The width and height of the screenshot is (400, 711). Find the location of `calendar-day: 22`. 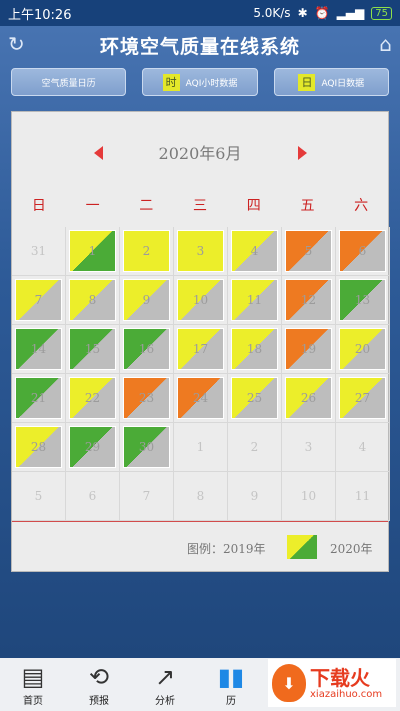

calendar-day: 22 is located at coordinates (93, 398).